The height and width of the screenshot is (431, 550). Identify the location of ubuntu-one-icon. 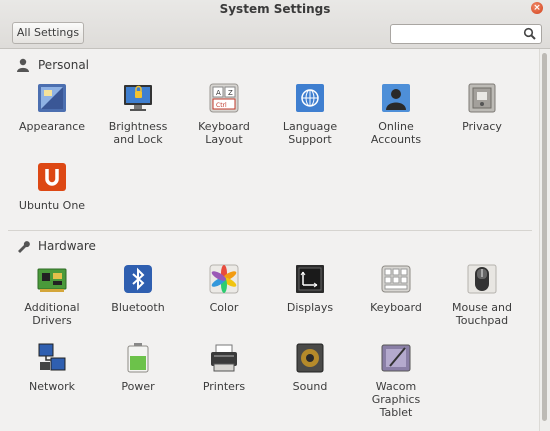
(52, 177).